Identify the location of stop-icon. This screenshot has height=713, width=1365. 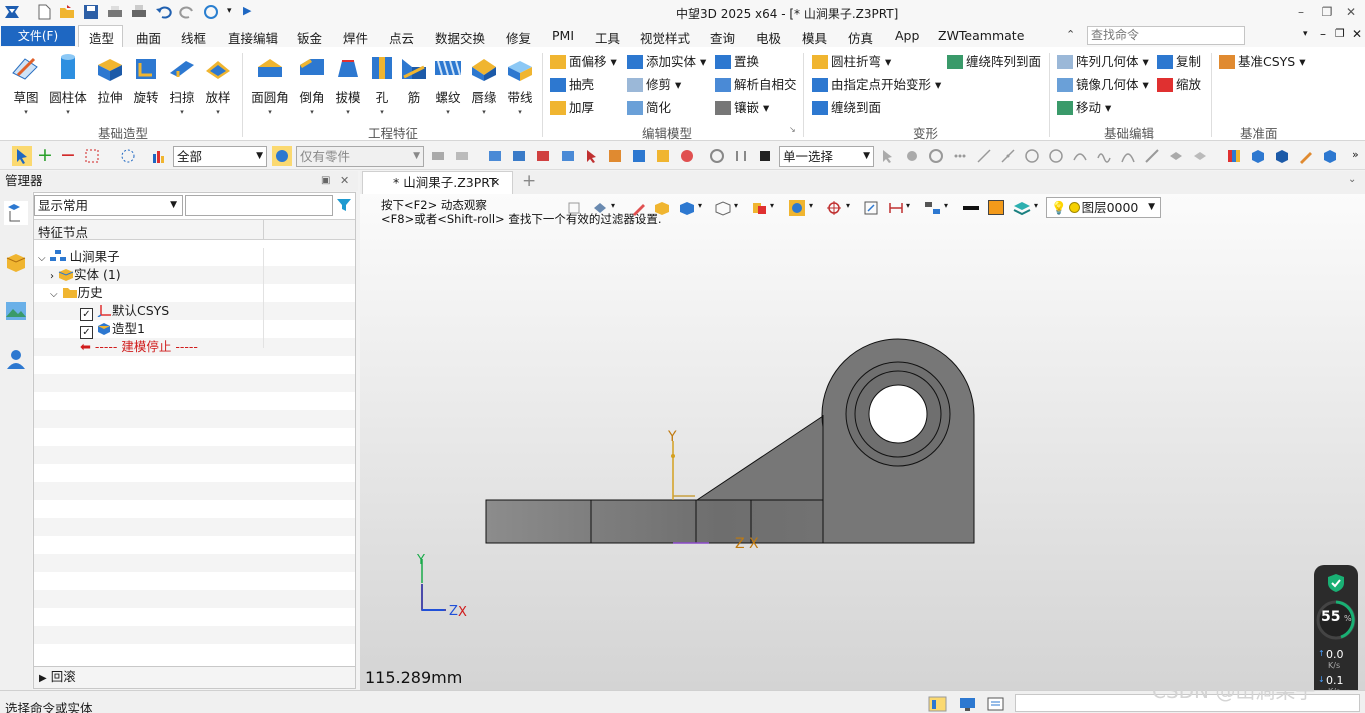
(765, 156).